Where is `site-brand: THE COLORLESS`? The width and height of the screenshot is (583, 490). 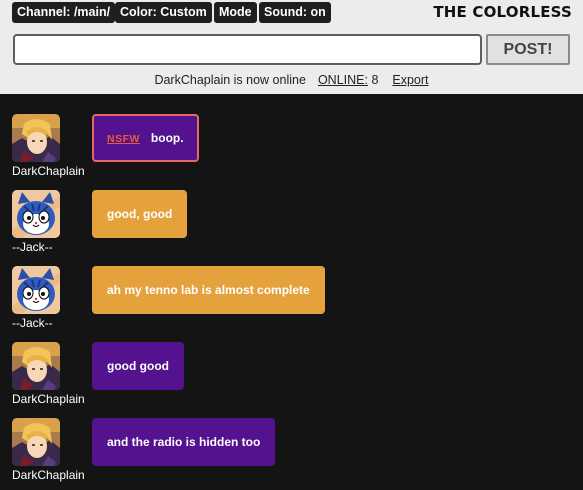 site-brand: THE COLORLESS is located at coordinates (502, 12).